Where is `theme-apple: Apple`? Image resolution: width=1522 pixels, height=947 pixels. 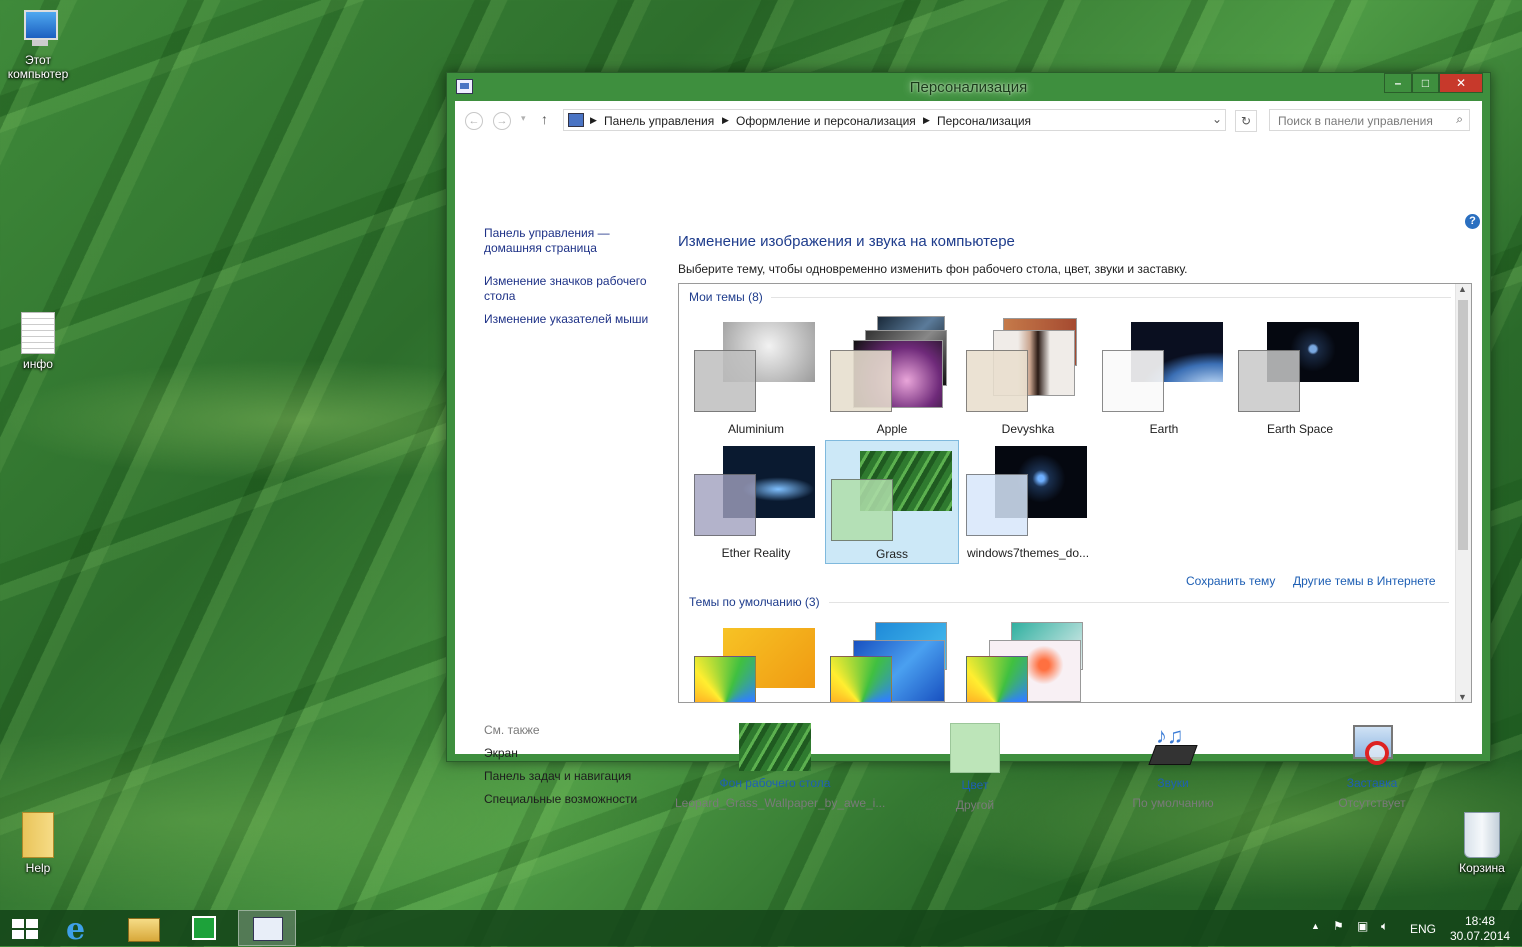
theme-apple: Apple is located at coordinates (892, 378).